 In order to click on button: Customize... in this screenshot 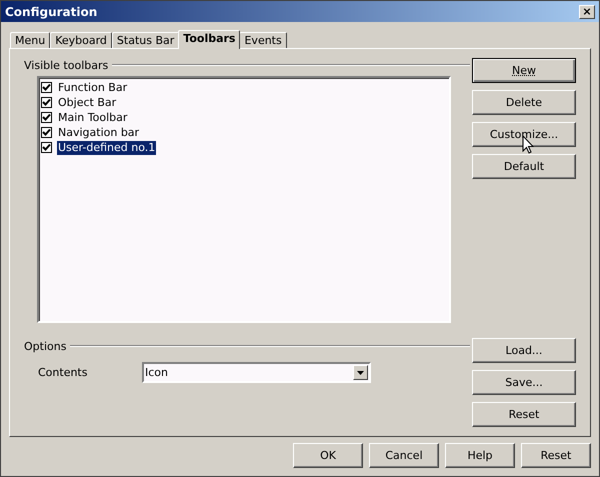, I will do `click(524, 134)`.